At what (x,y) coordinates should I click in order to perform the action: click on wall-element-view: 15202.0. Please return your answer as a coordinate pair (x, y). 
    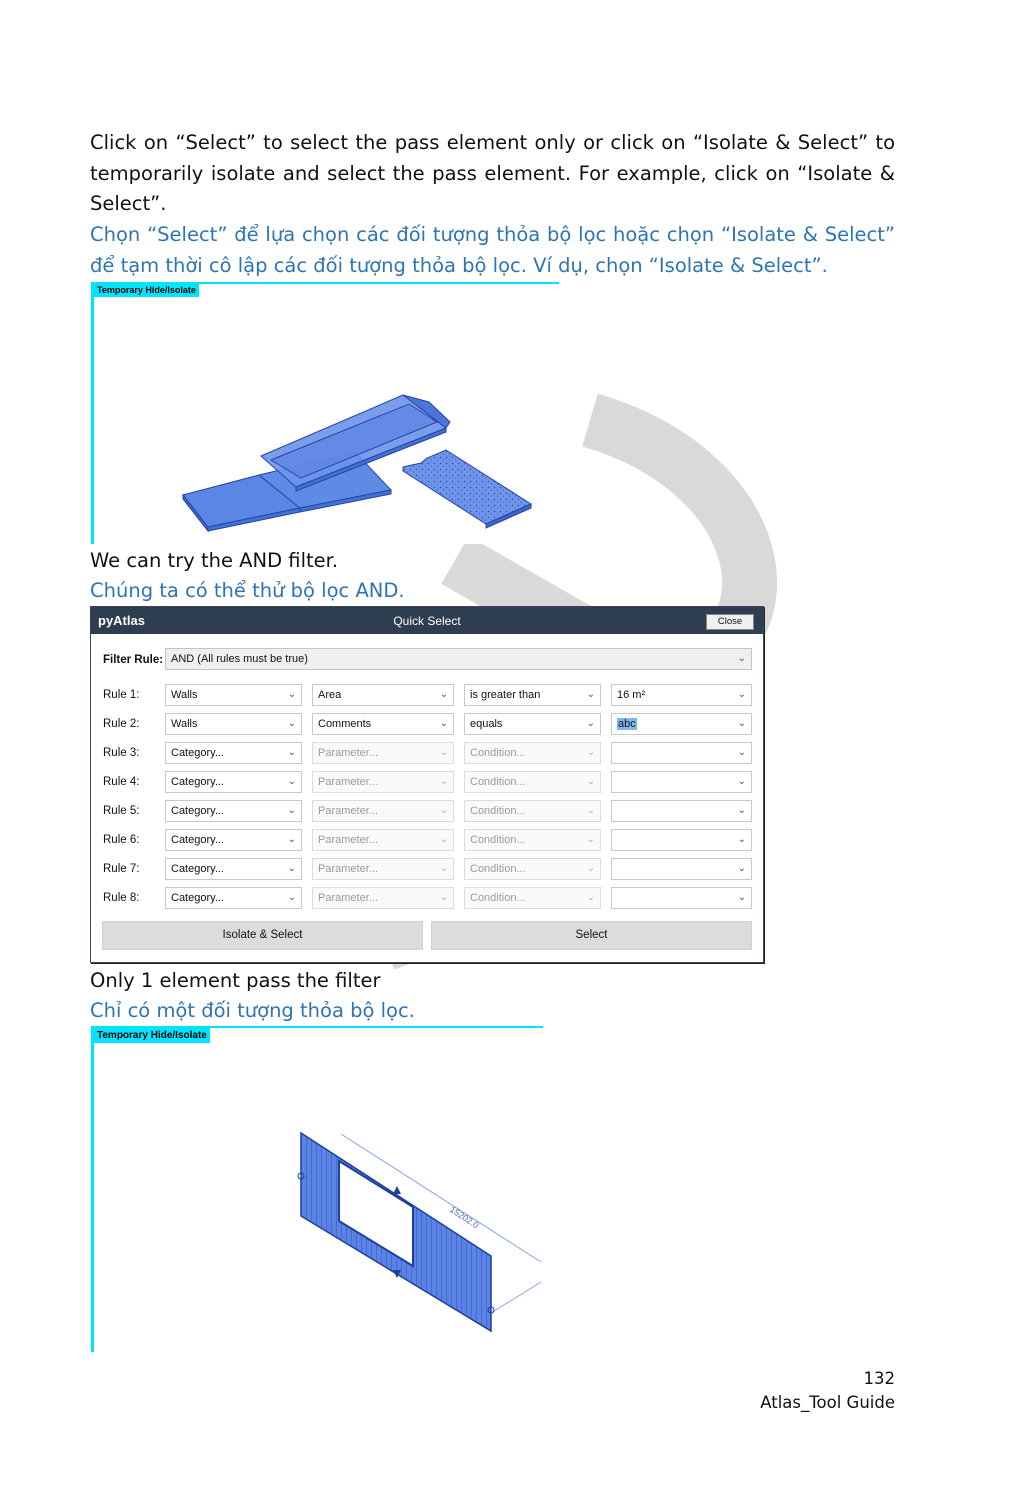
    Looking at the image, I should click on (419, 1232).